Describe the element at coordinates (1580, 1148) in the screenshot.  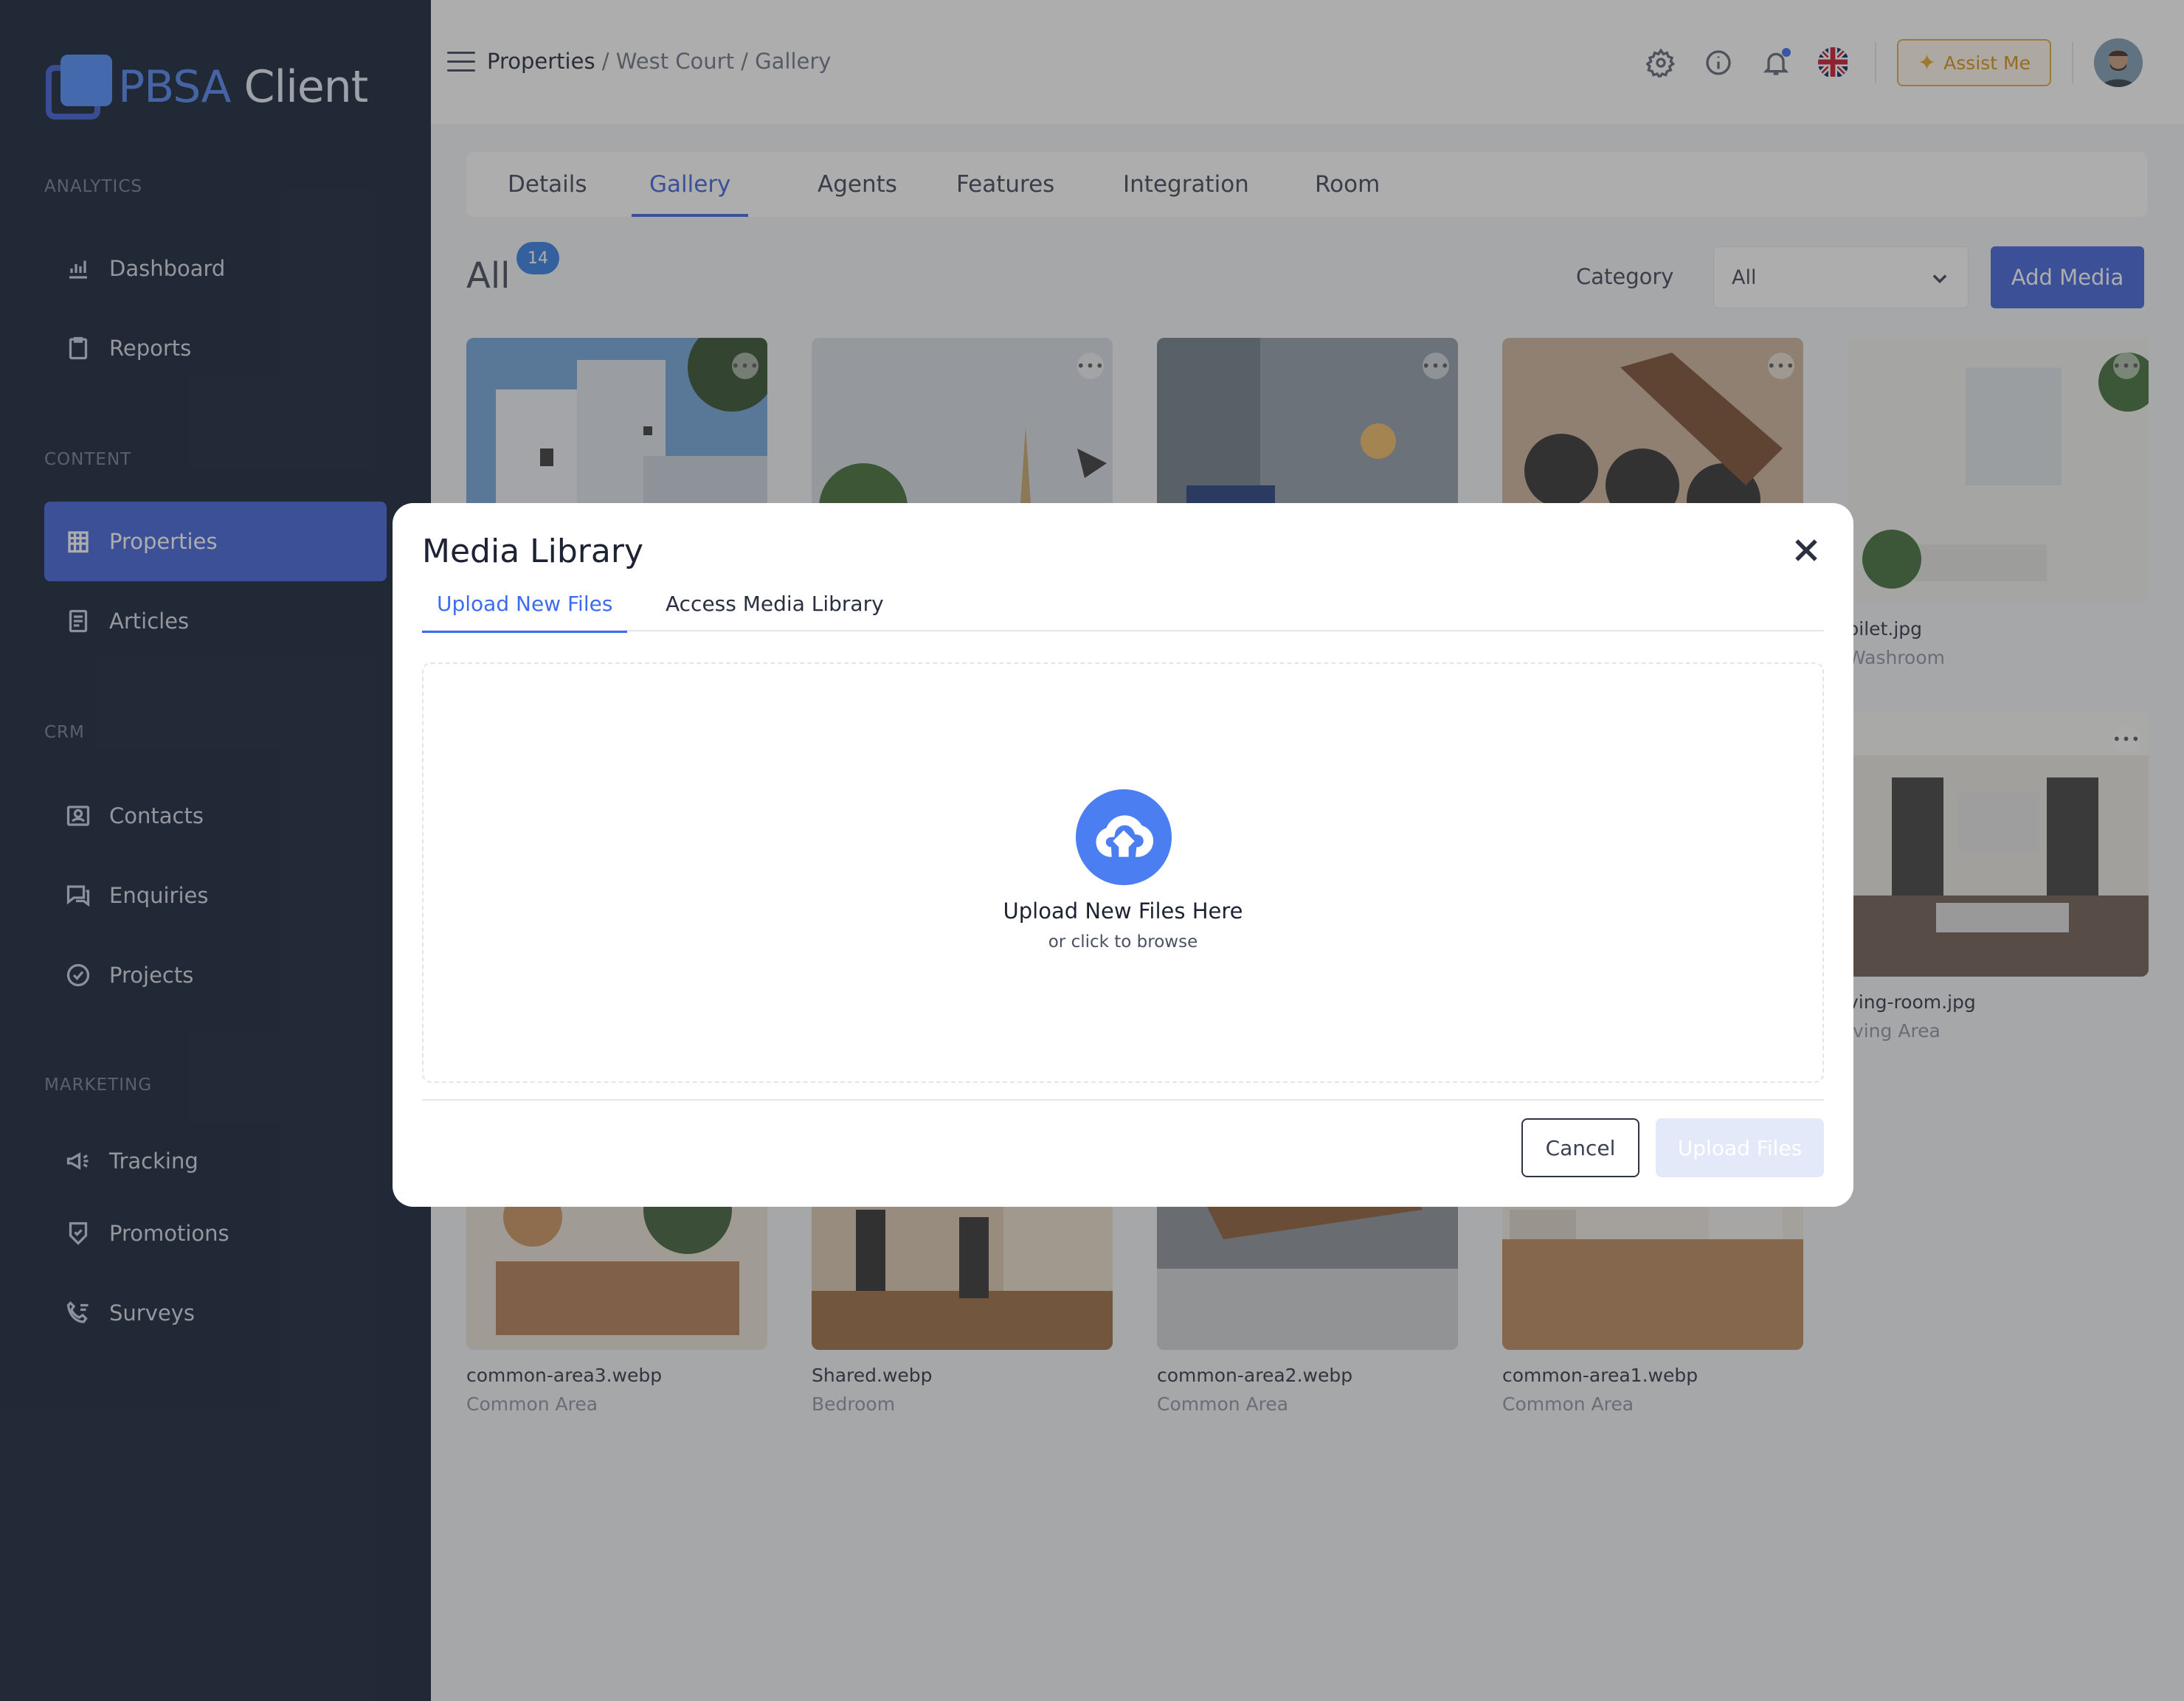
I see `cancel-button: Cancel` at that location.